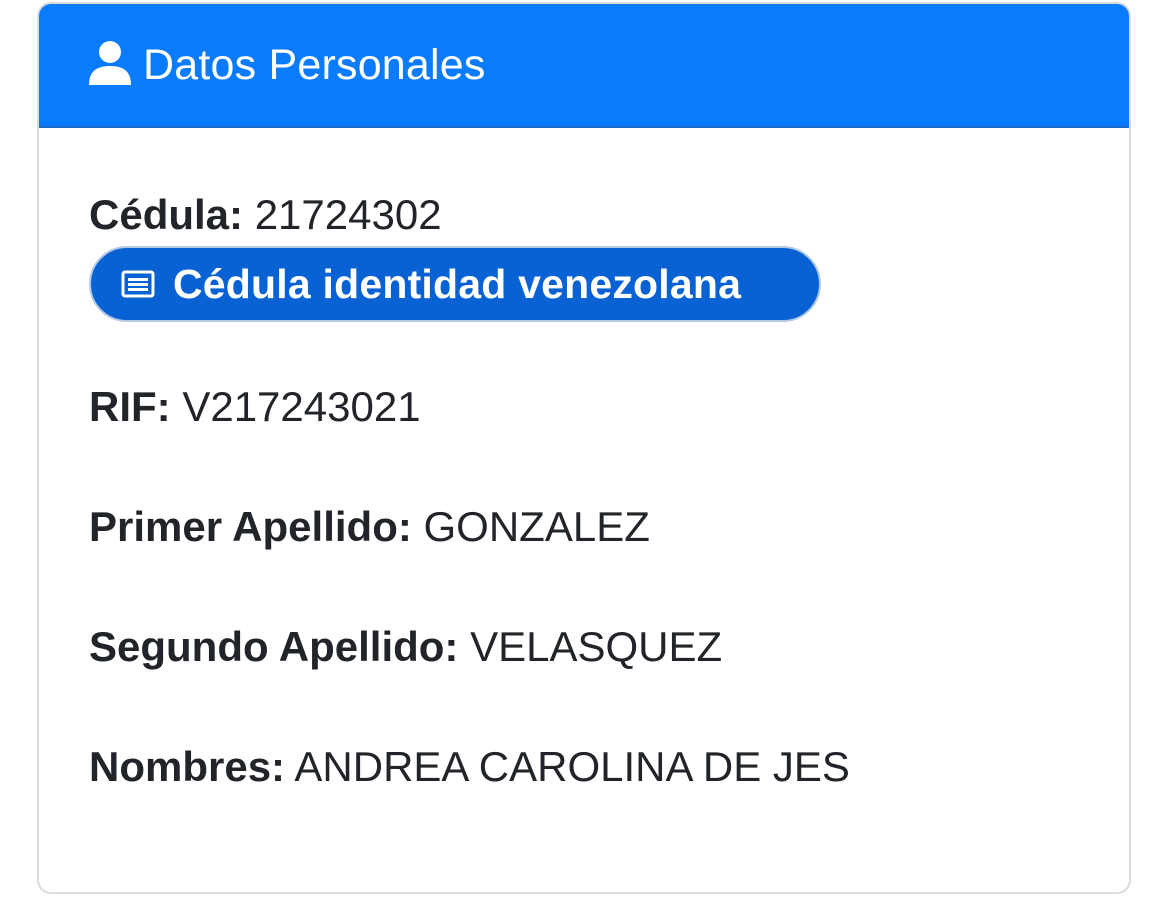  What do you see at coordinates (348, 214) in the screenshot?
I see `cedula-value: 21724302` at bounding box center [348, 214].